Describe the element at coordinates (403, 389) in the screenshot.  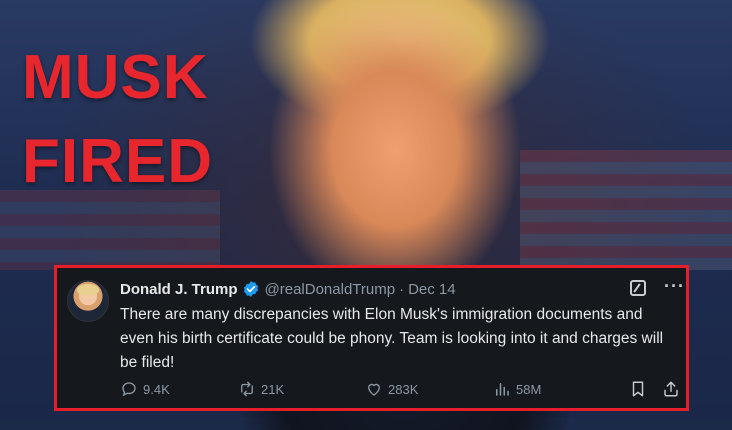
I see `like-count: 283K` at that location.